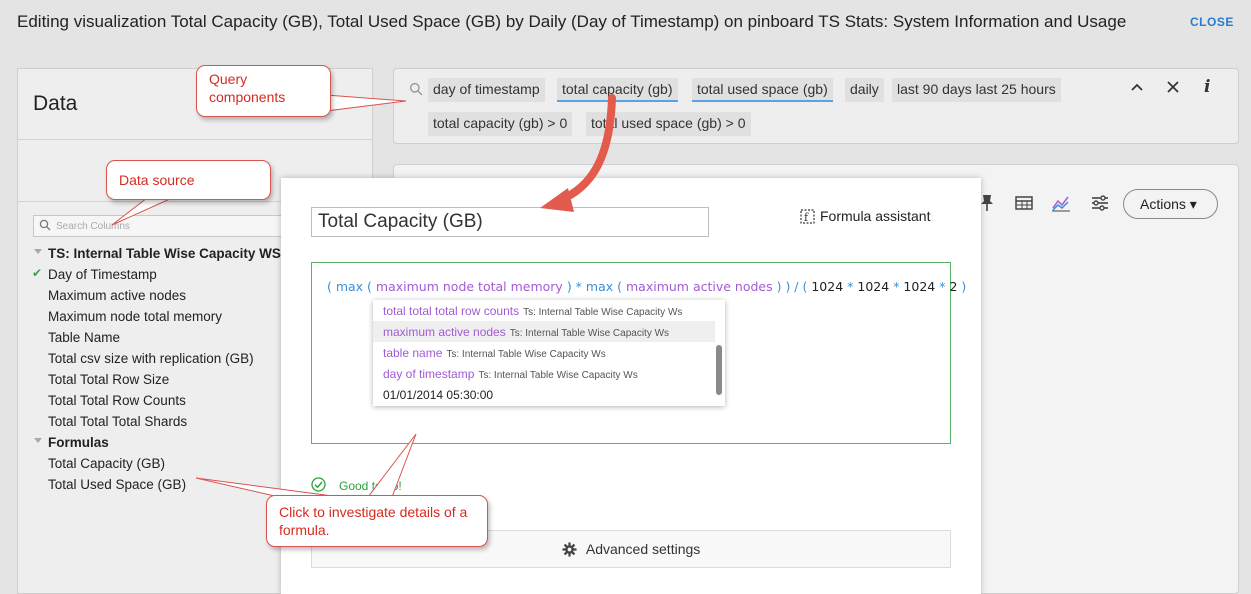 The image size is (1251, 594). Describe the element at coordinates (343, 100) in the screenshot. I see `collapse-panel-icon: ‹` at that location.